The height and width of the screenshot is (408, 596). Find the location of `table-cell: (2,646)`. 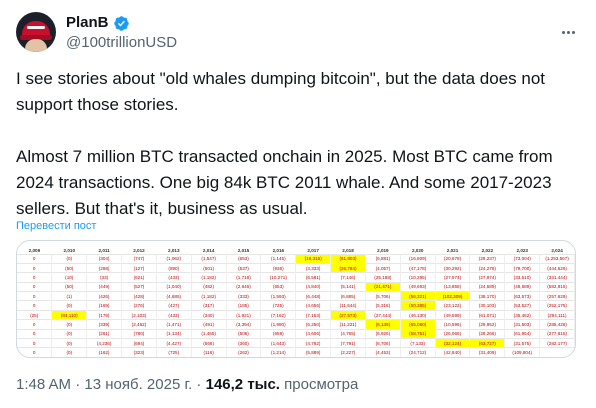

table-cell: (2,646) is located at coordinates (244, 286).